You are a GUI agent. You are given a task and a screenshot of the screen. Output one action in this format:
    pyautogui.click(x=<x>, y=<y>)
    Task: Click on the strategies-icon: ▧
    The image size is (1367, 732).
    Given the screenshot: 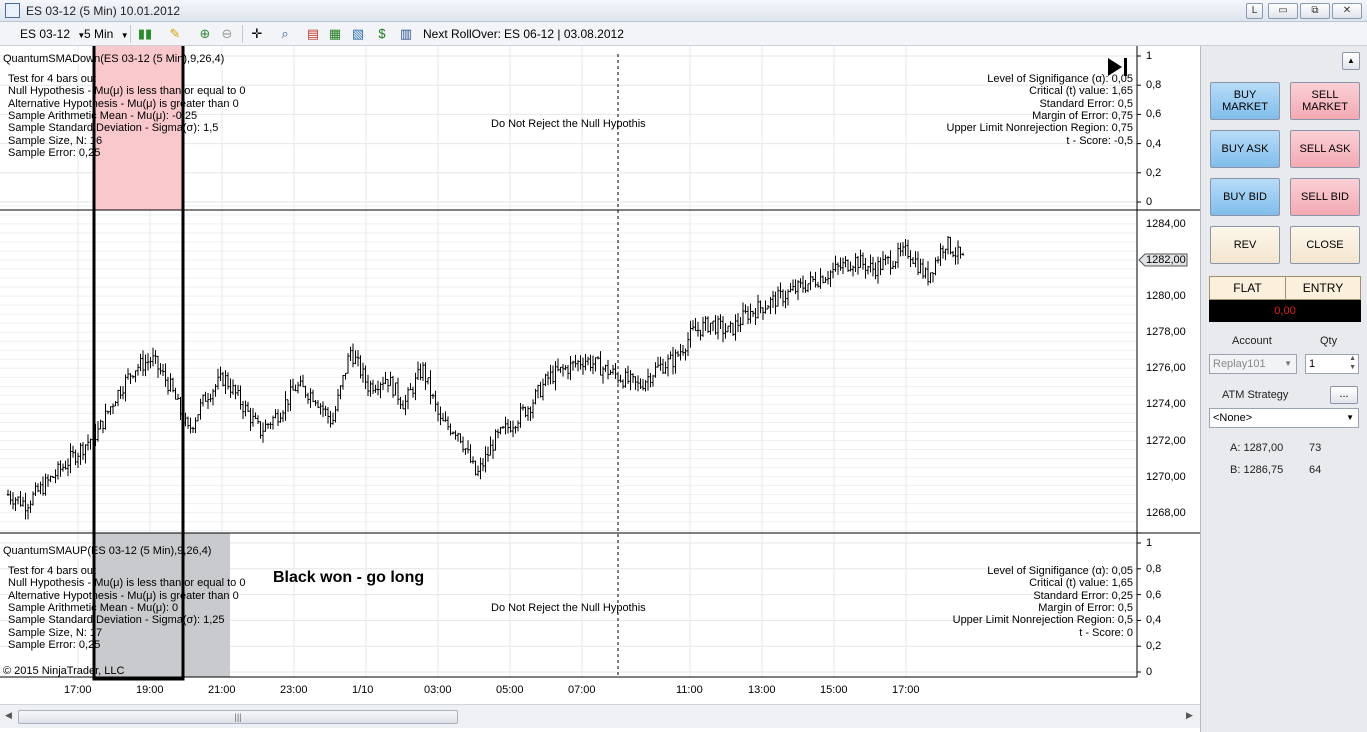 What is the action you would take?
    pyautogui.click(x=358, y=34)
    